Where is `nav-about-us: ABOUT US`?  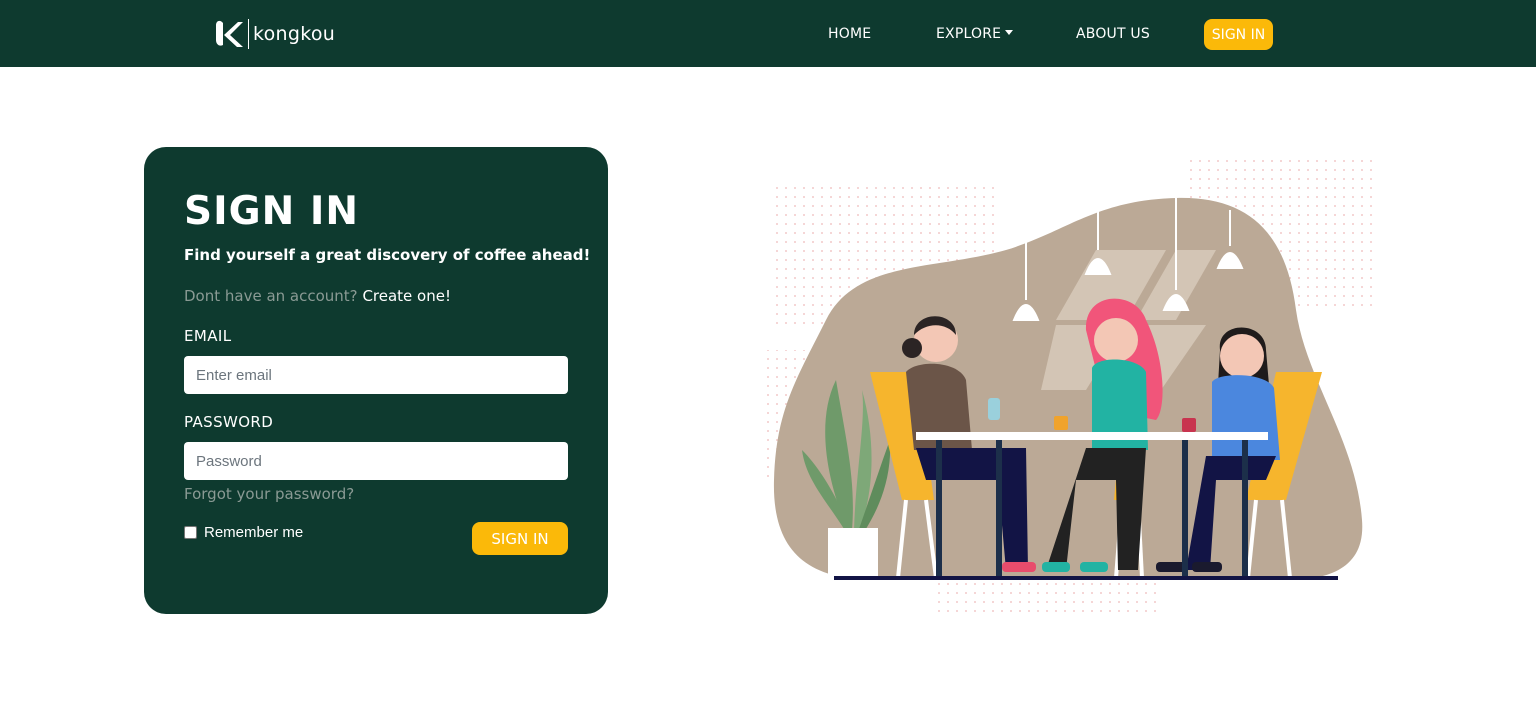 nav-about-us: ABOUT US is located at coordinates (1113, 34).